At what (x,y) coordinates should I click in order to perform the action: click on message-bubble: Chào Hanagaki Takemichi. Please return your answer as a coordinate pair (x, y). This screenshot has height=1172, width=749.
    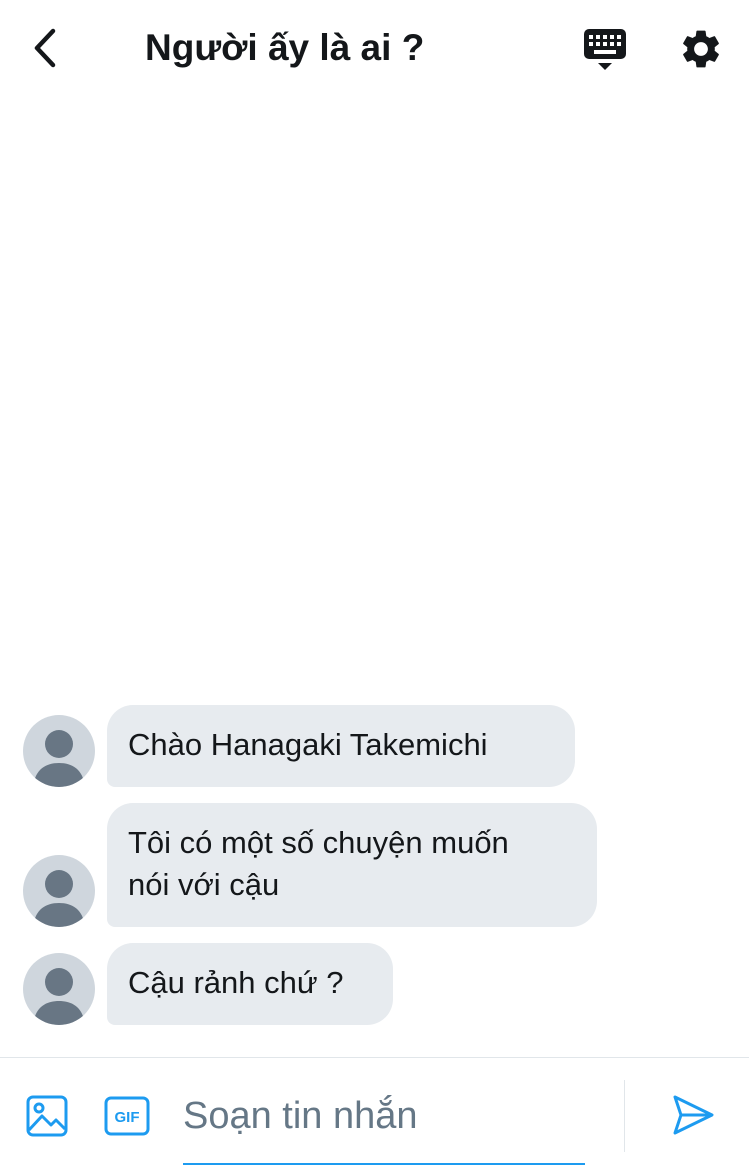
    Looking at the image, I should click on (341, 746).